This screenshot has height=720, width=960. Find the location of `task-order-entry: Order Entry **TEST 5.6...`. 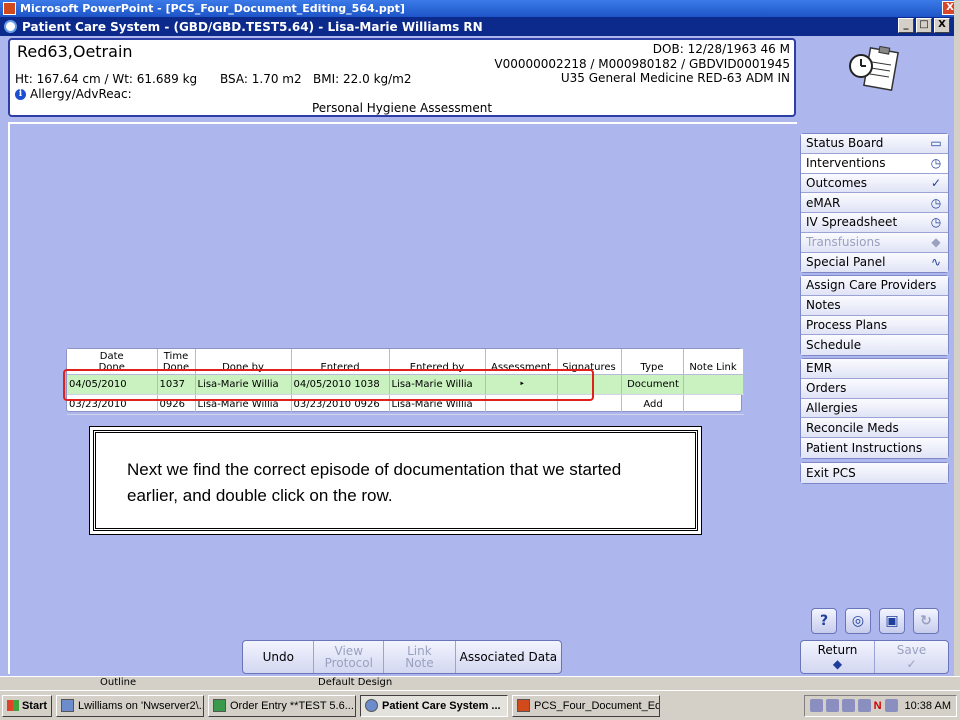

task-order-entry: Order Entry **TEST 5.6... is located at coordinates (282, 705).